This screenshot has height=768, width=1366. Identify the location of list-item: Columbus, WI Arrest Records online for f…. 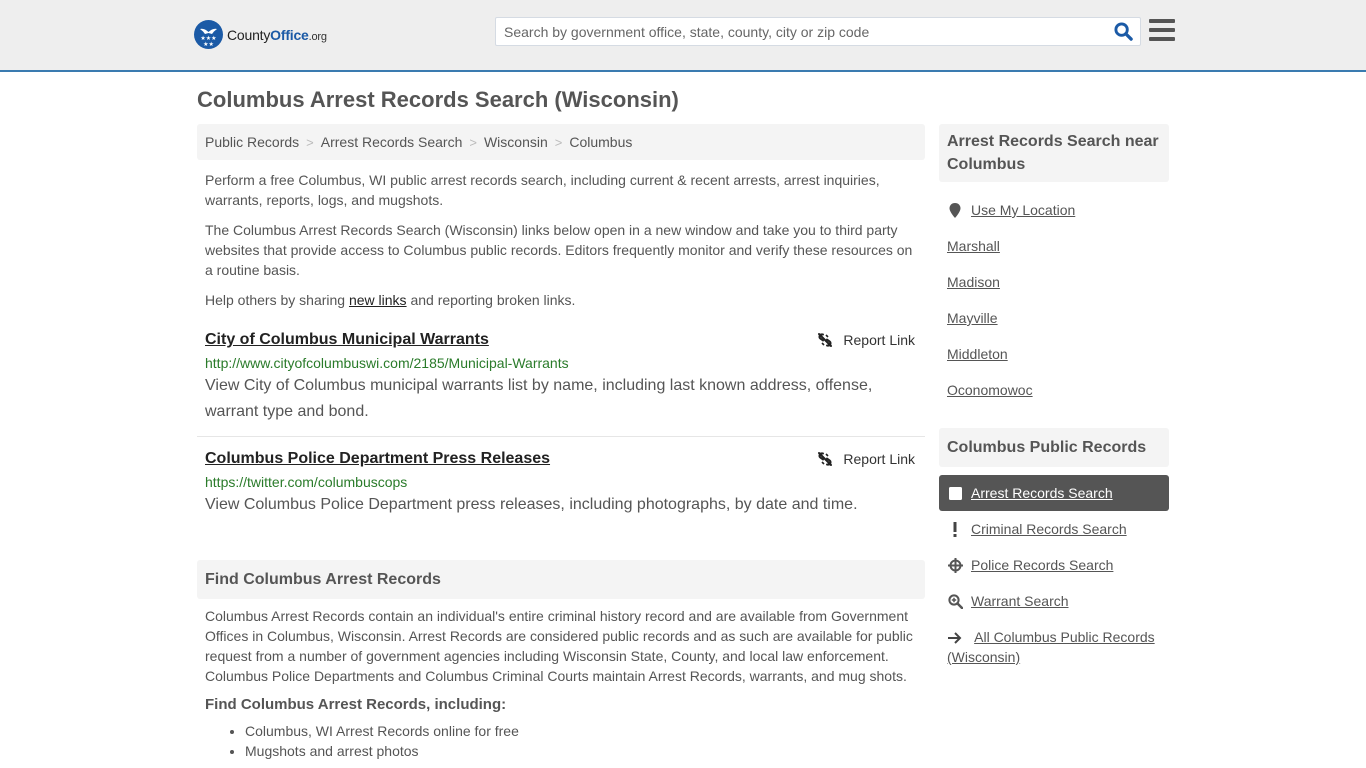
(585, 731).